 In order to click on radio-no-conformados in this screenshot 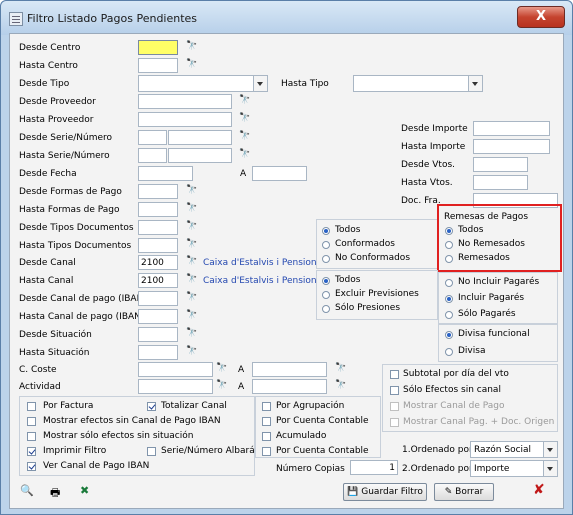, I will do `click(326, 259)`.